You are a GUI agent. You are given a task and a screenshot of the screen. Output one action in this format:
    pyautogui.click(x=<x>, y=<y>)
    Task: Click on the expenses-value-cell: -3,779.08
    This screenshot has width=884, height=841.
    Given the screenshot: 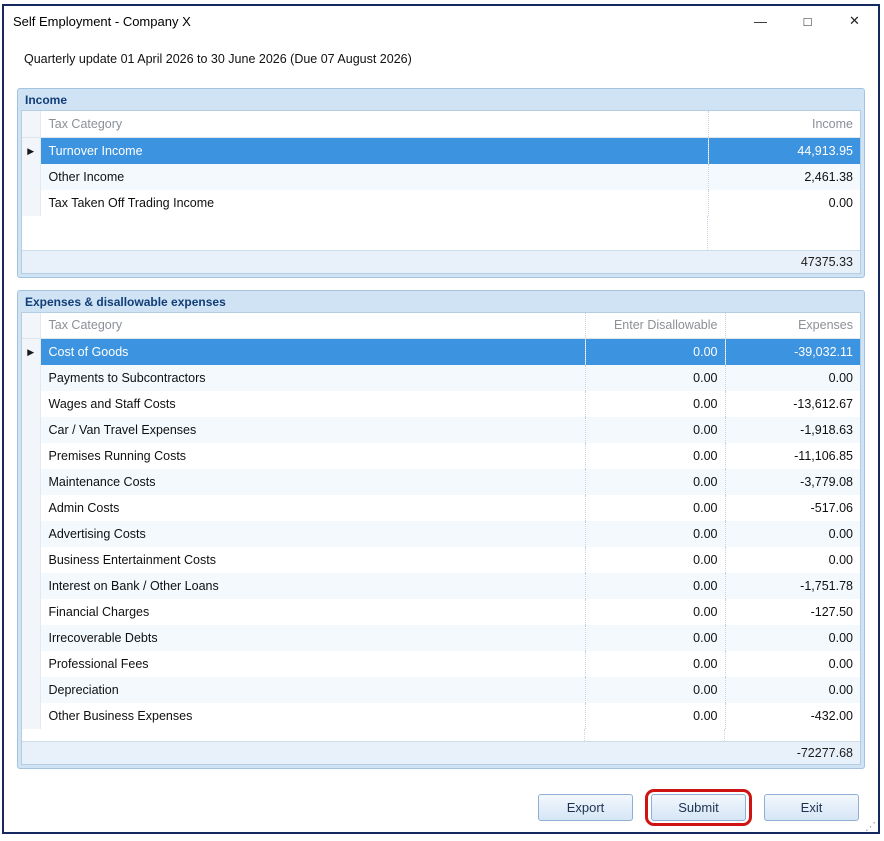 What is the action you would take?
    pyautogui.click(x=792, y=482)
    